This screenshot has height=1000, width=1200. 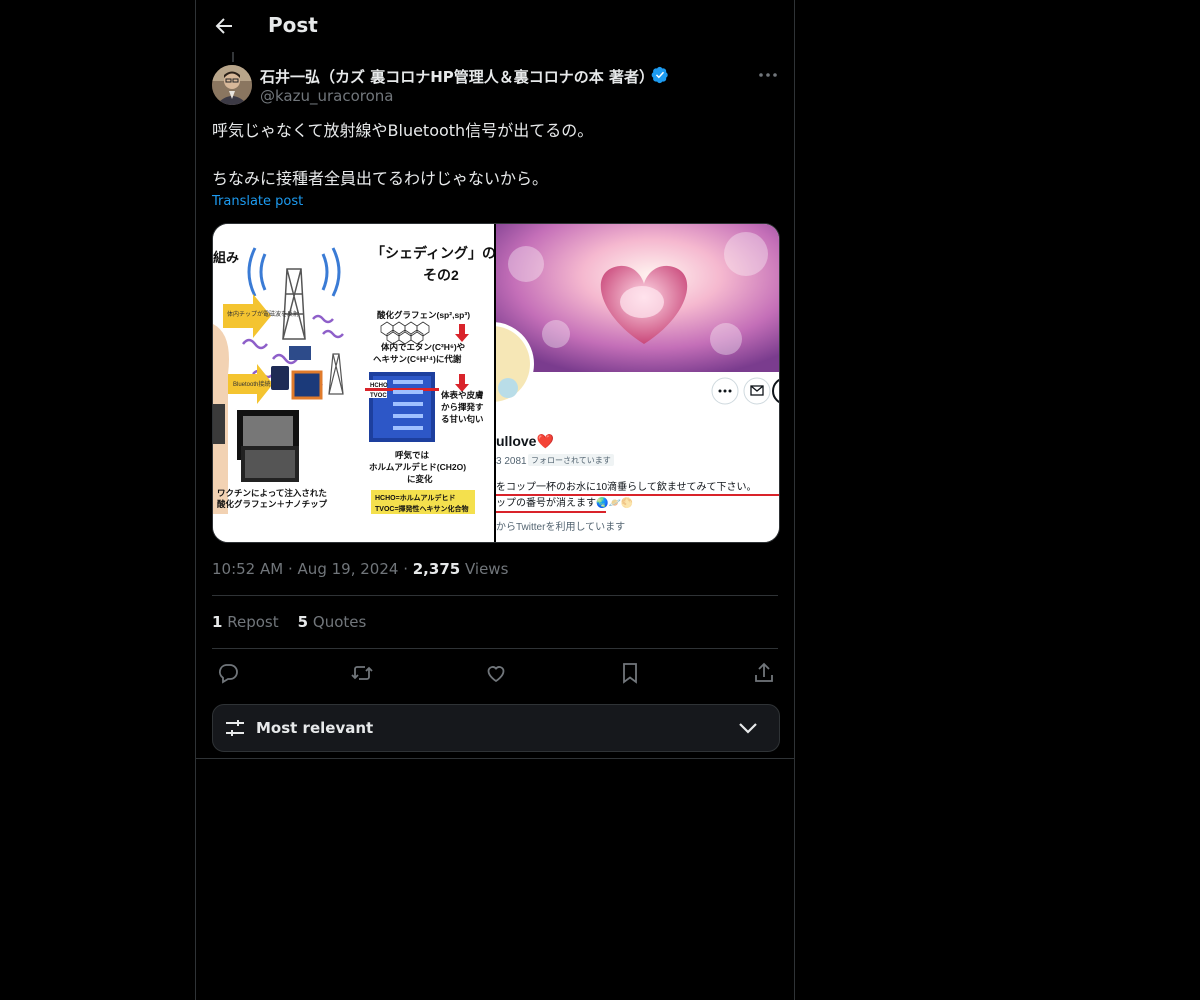 What do you see at coordinates (247, 569) in the screenshot?
I see `post-time: 10:52 AM` at bounding box center [247, 569].